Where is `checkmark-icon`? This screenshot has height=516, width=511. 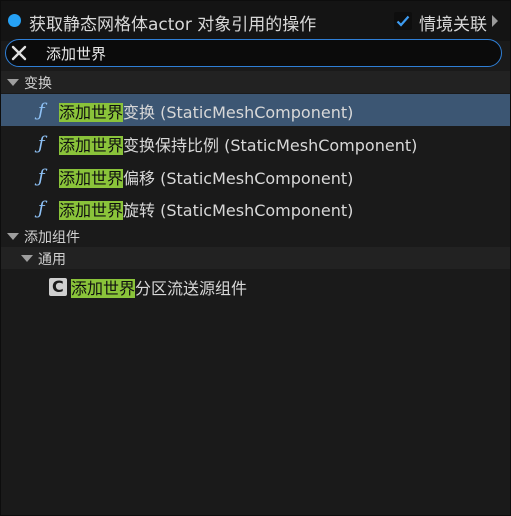 checkmark-icon is located at coordinates (403, 21).